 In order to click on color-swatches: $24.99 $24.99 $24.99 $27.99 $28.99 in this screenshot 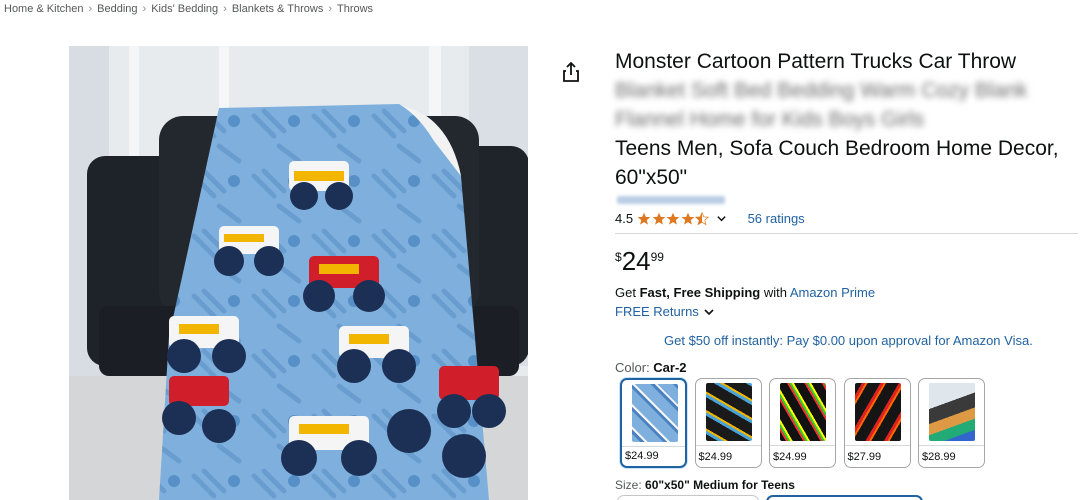, I will do `click(806, 423)`.